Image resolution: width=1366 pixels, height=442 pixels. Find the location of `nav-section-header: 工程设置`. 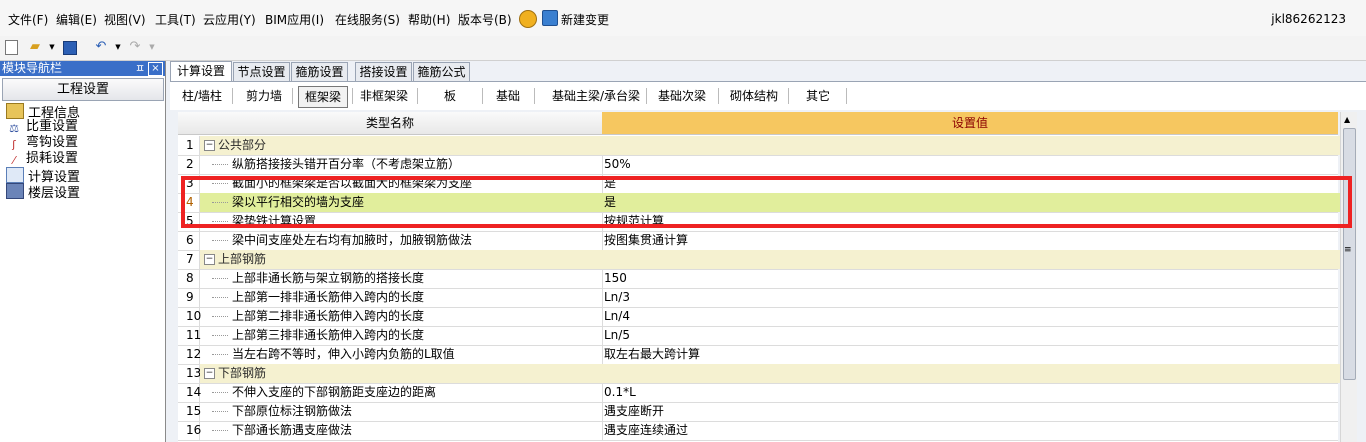

nav-section-header: 工程设置 is located at coordinates (83, 89).